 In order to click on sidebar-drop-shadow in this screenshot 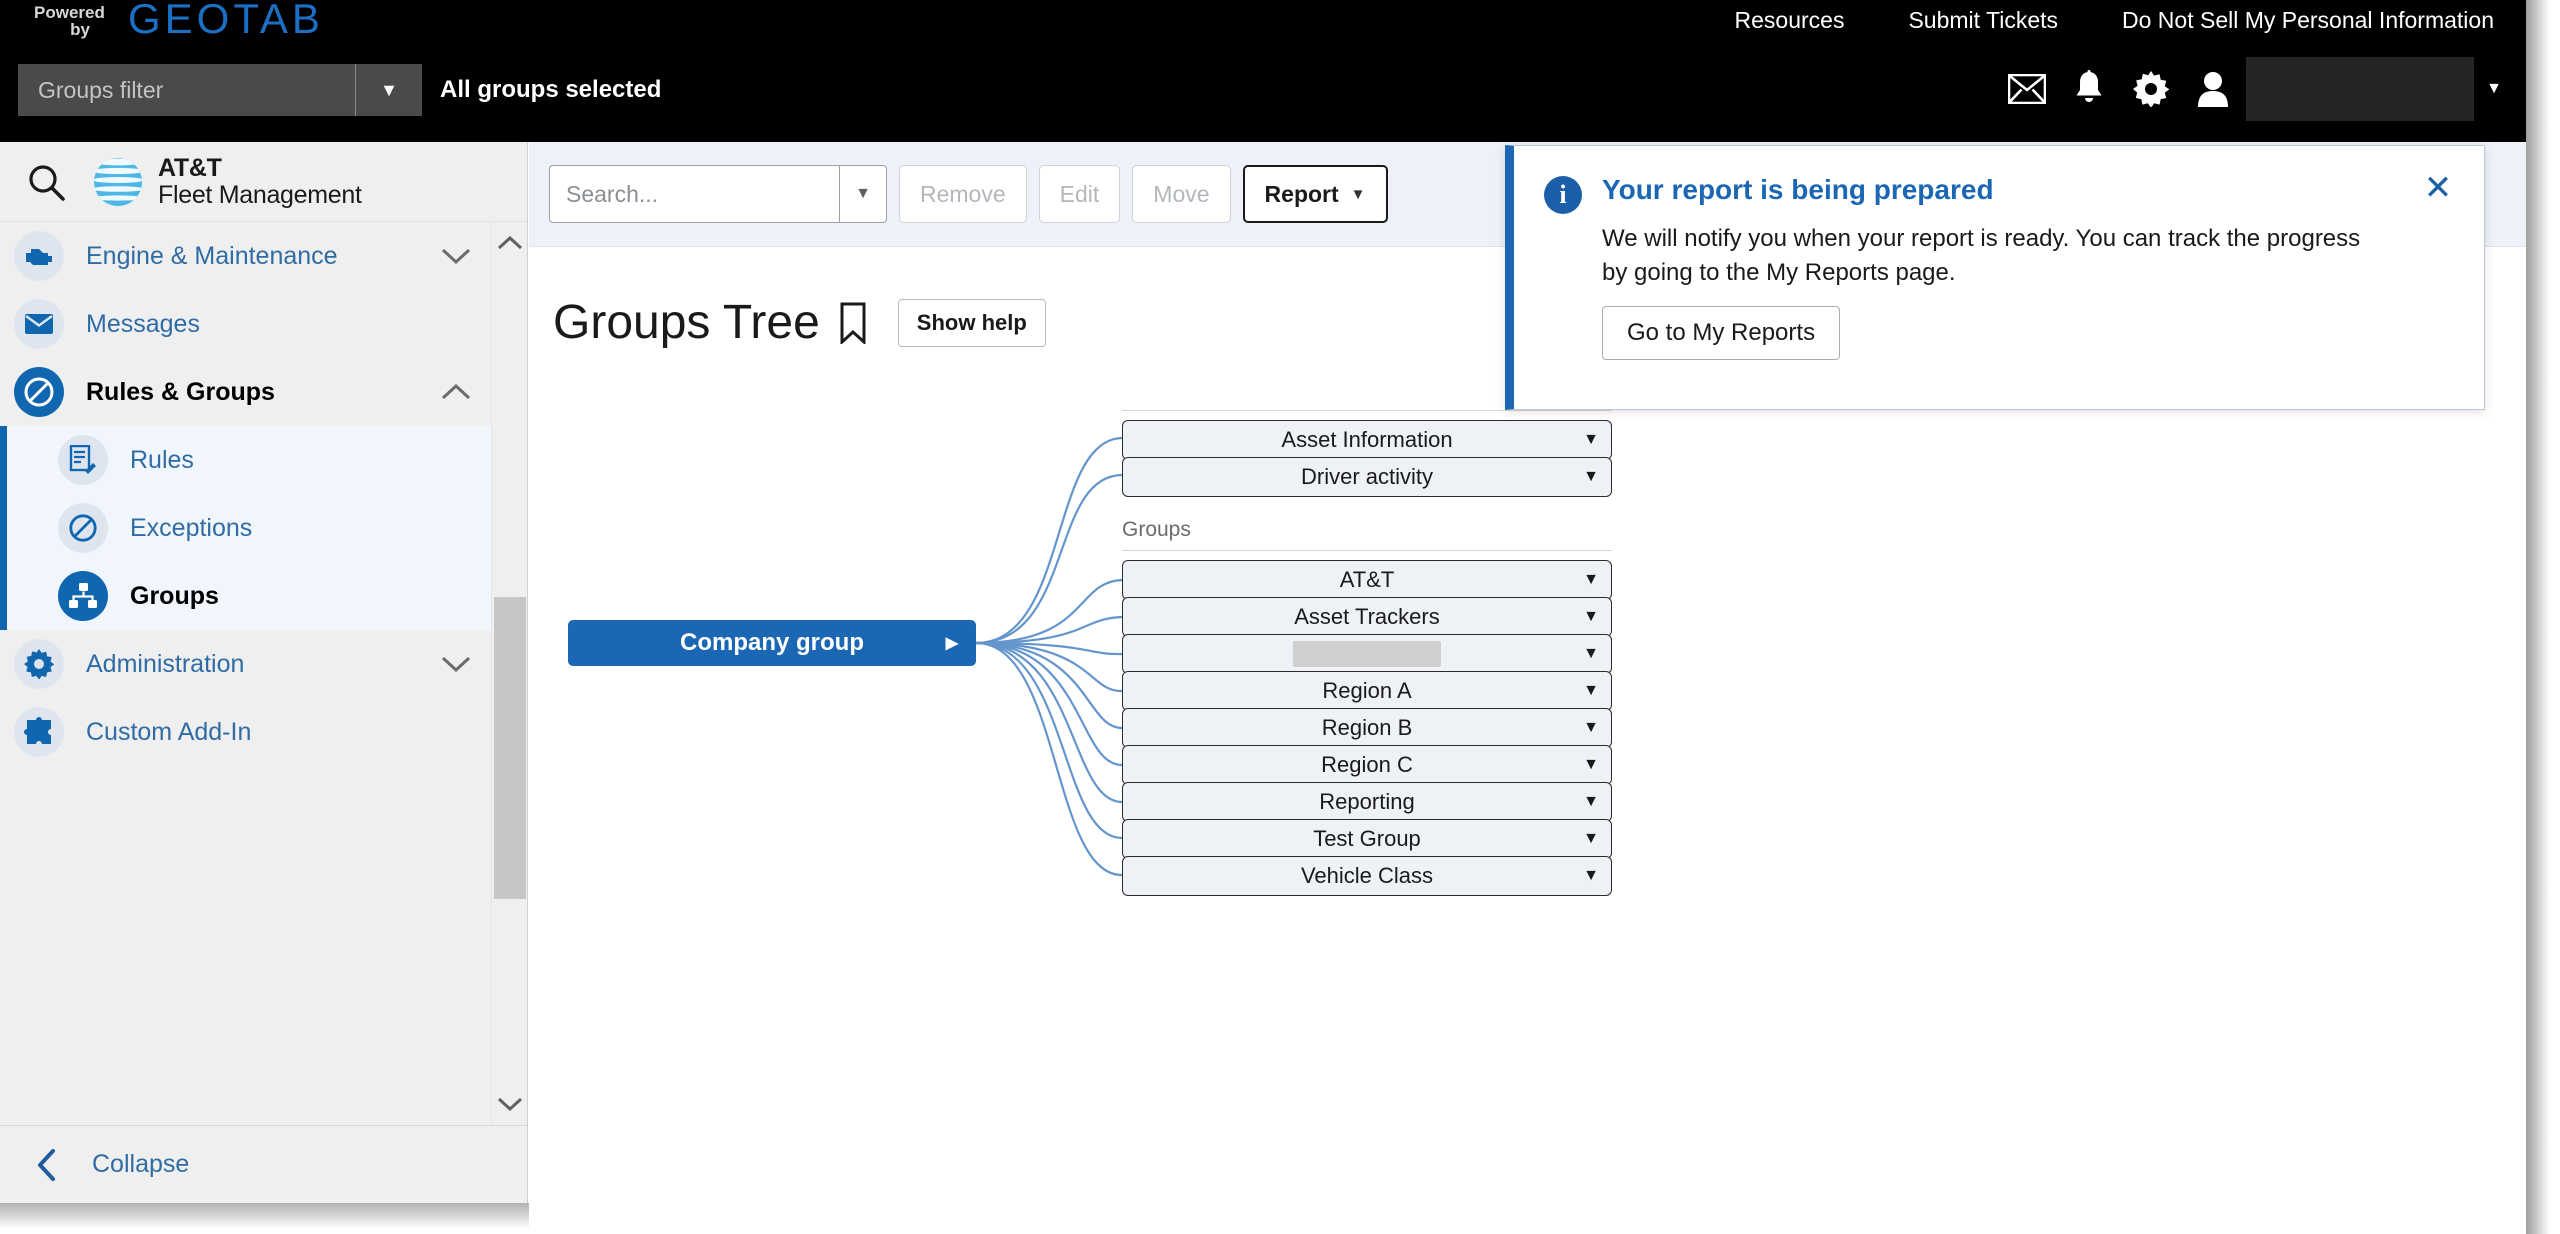, I will do `click(264, 1216)`.